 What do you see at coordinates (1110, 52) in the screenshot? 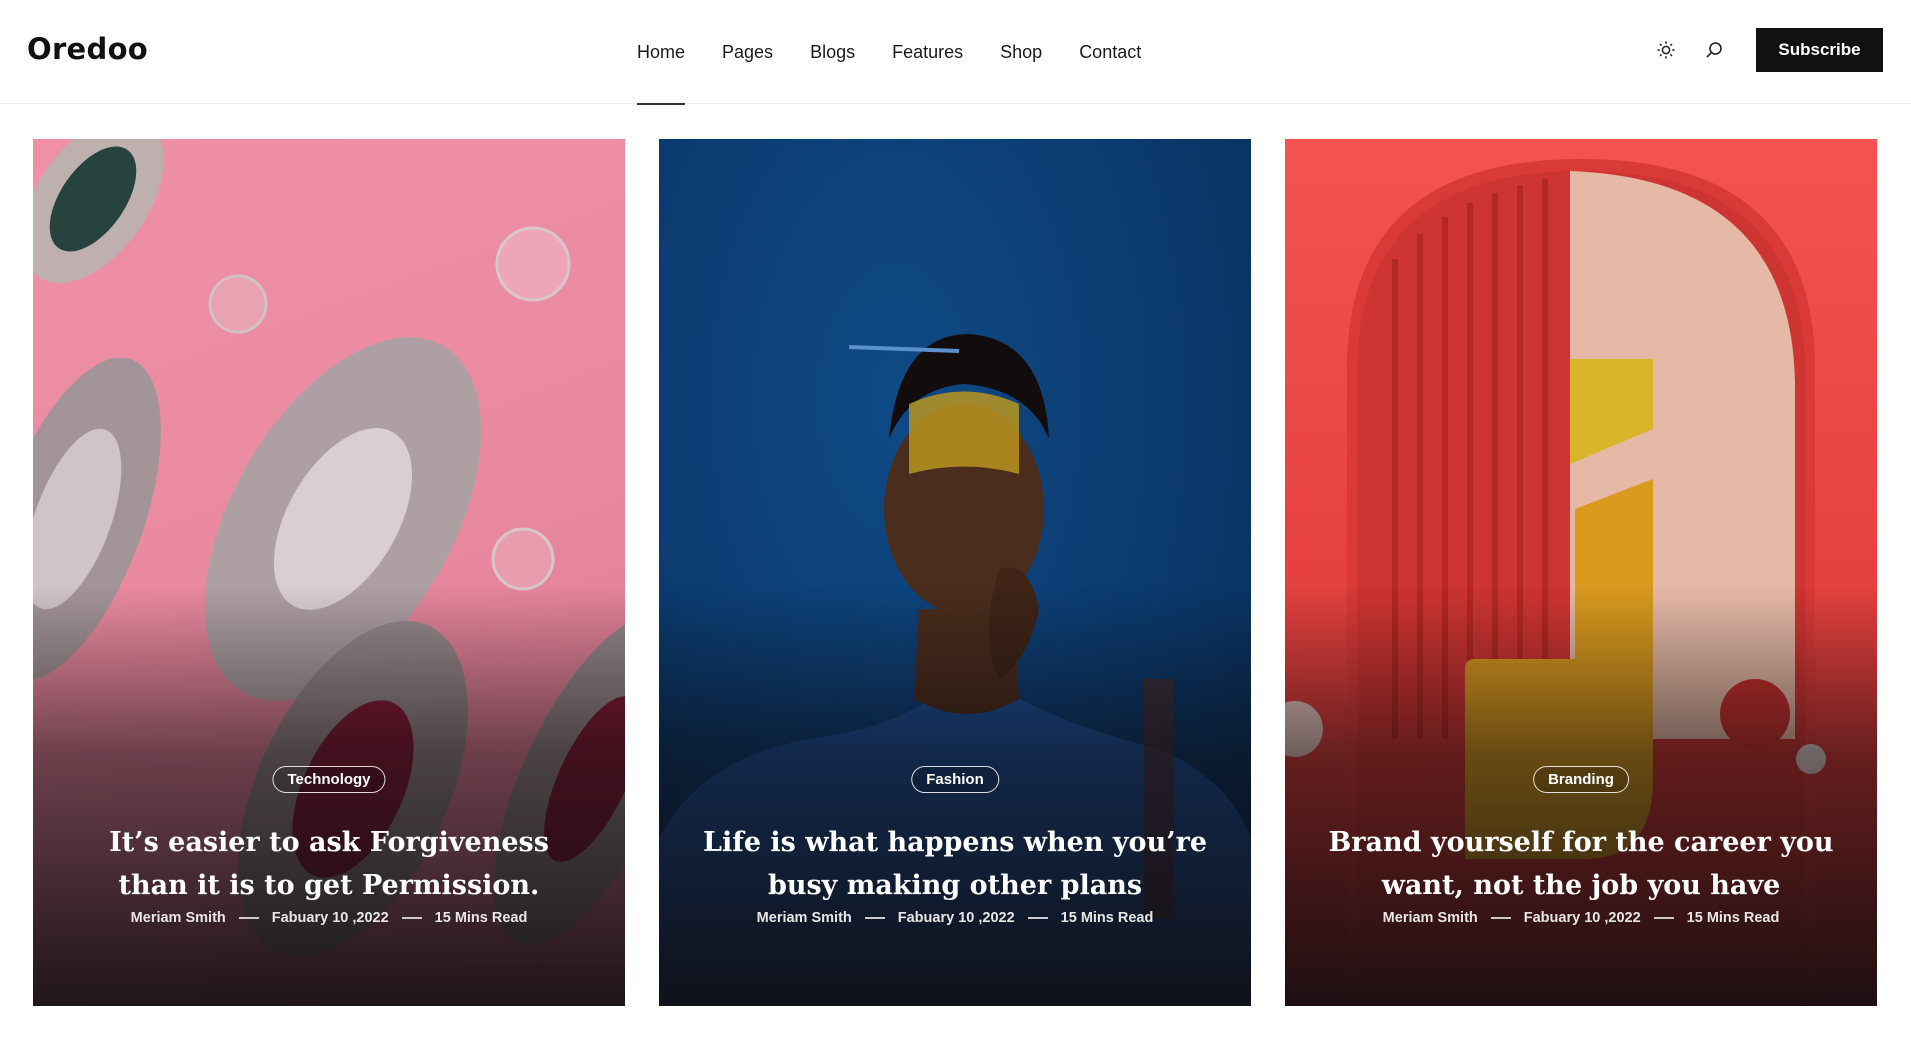
I see `nav-item-contact: Contact` at bounding box center [1110, 52].